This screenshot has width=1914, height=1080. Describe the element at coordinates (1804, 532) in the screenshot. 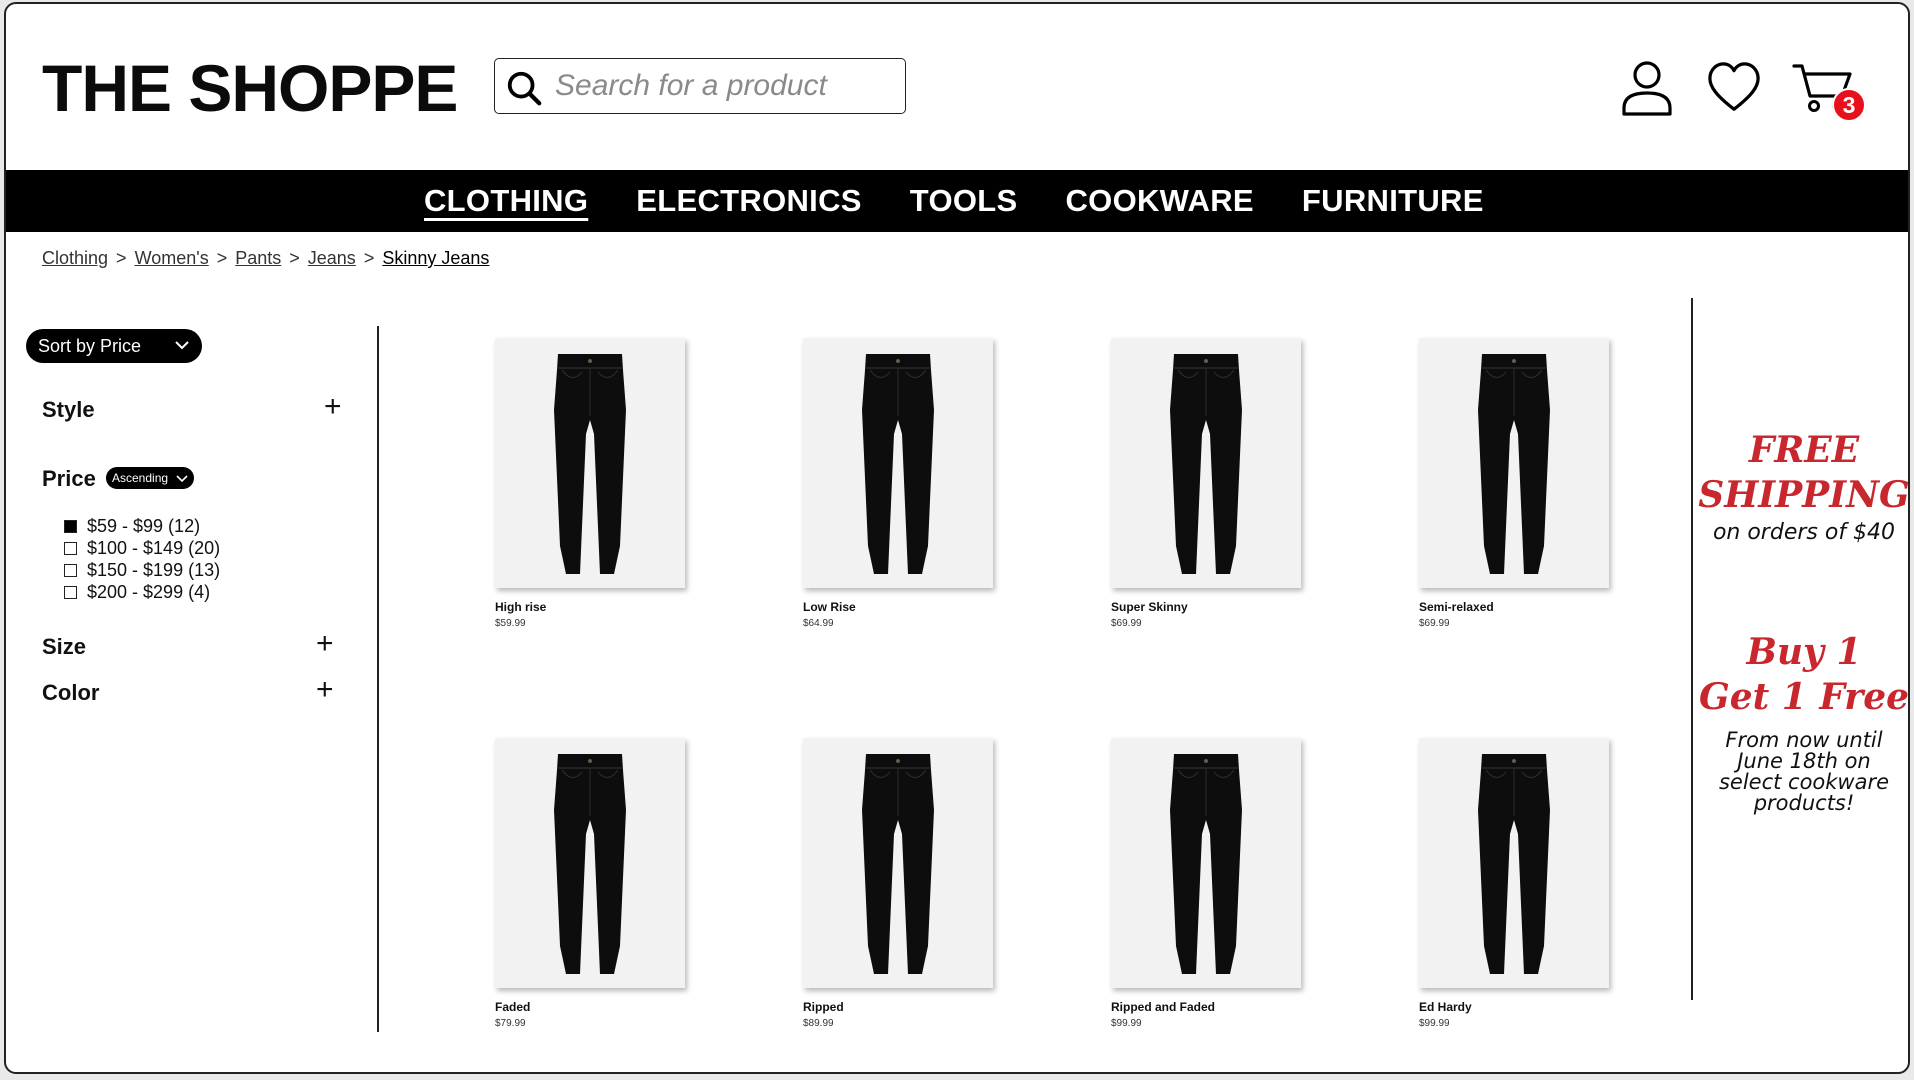

I see `promo-subtext: on orders of $40` at that location.